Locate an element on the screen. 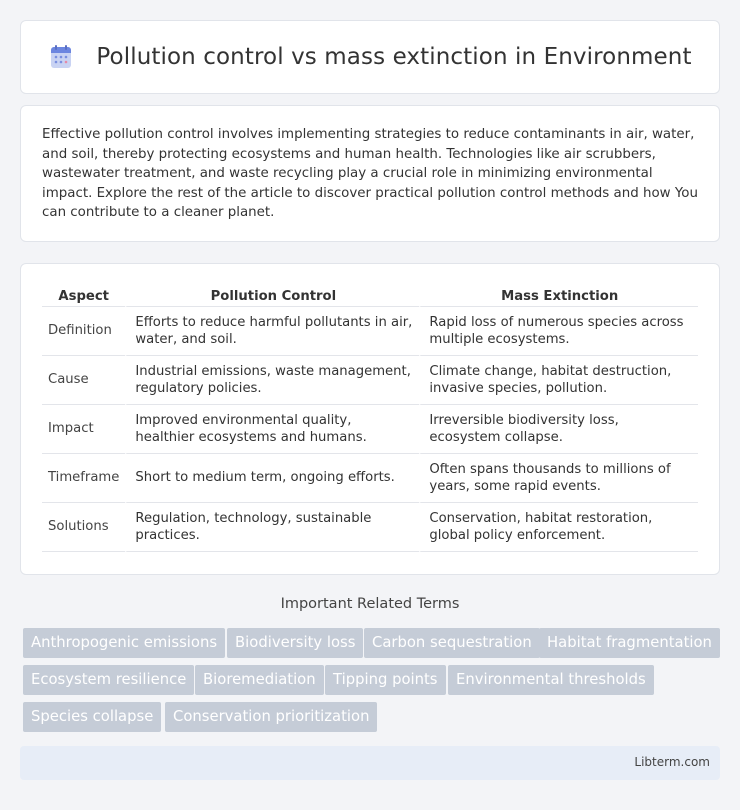  row-aspect: Timeframe is located at coordinates (84, 478).